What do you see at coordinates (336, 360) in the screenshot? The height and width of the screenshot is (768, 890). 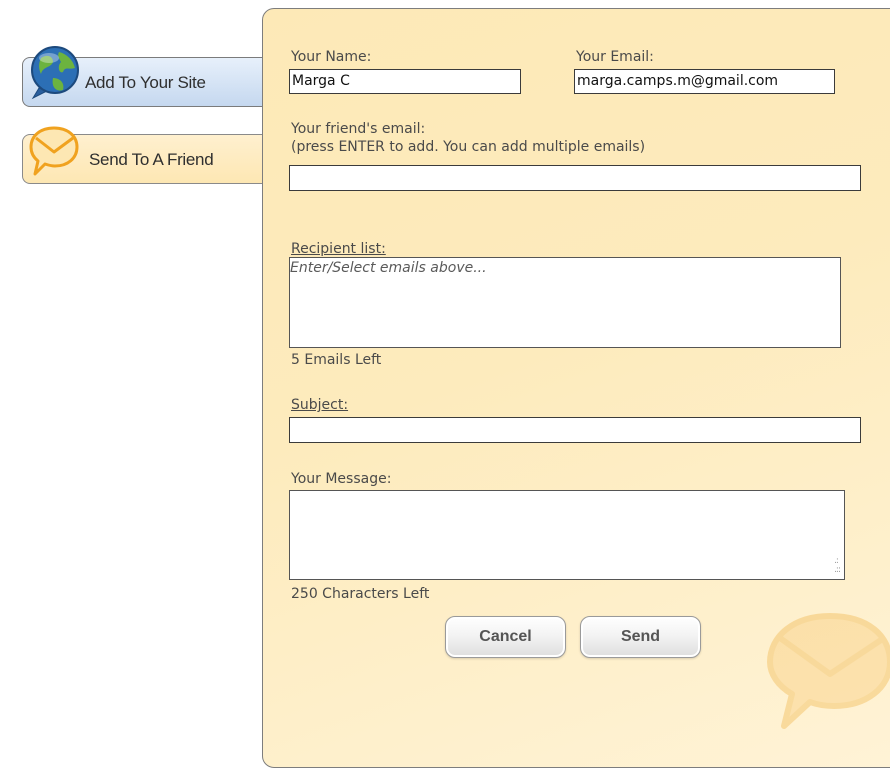 I see `emails-left-counter: 5 Emails Left` at bounding box center [336, 360].